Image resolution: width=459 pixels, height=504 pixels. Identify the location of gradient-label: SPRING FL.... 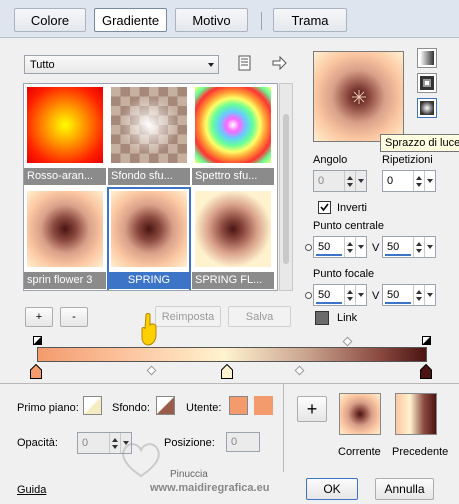
(233, 280).